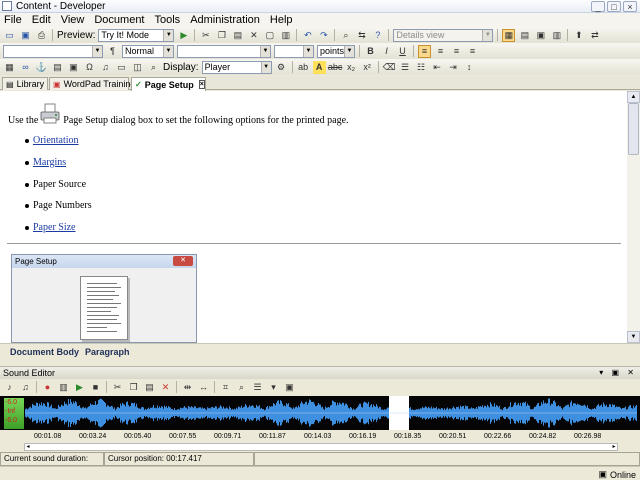 This screenshot has height=480, width=640. Describe the element at coordinates (389, 67) in the screenshot. I see `eraser-icon: ⌫` at that location.